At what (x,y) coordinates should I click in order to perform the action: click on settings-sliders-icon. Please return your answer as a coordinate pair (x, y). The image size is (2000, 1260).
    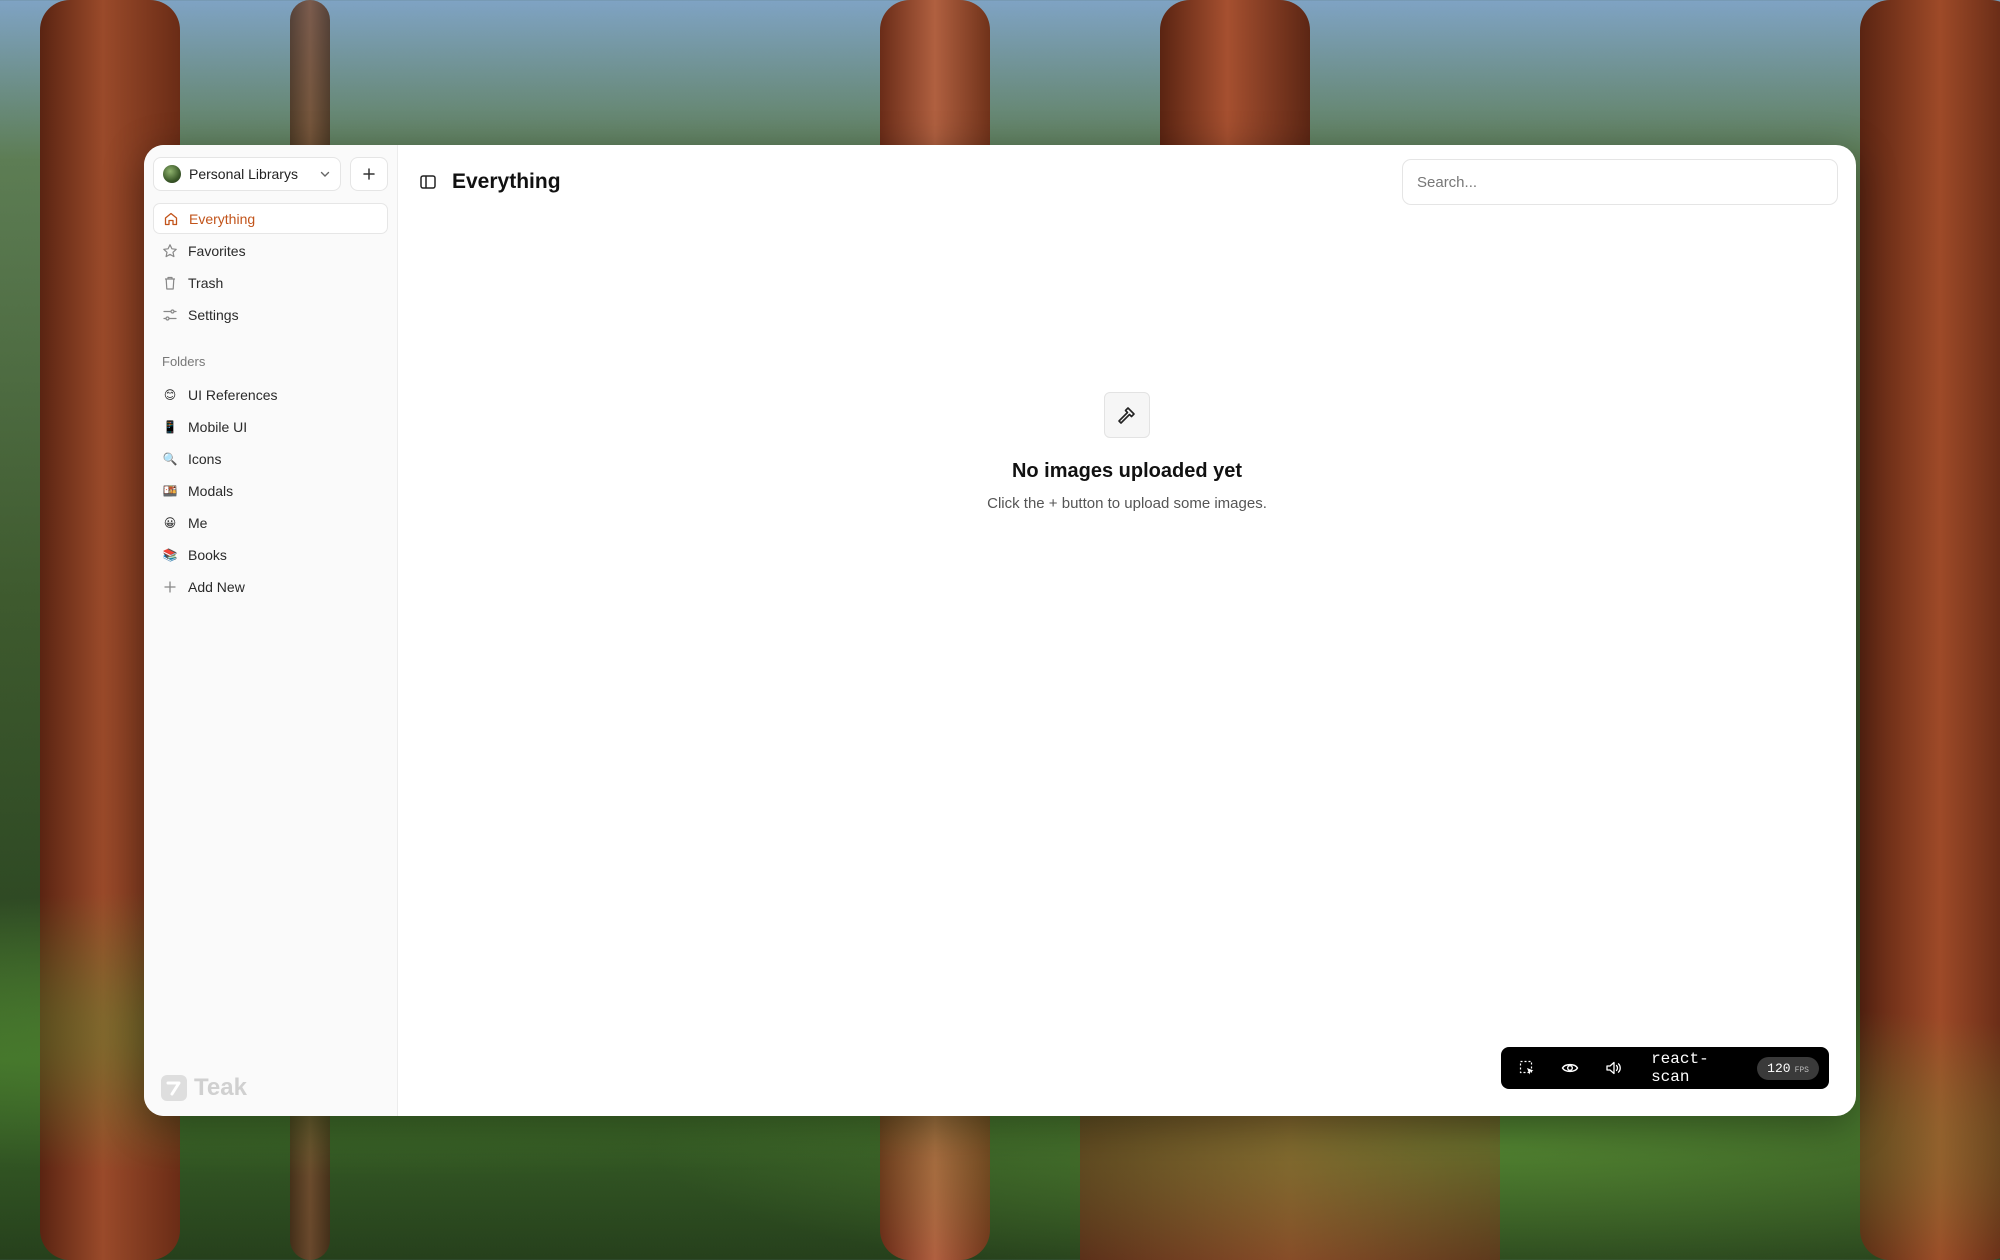
    Looking at the image, I should click on (170, 314).